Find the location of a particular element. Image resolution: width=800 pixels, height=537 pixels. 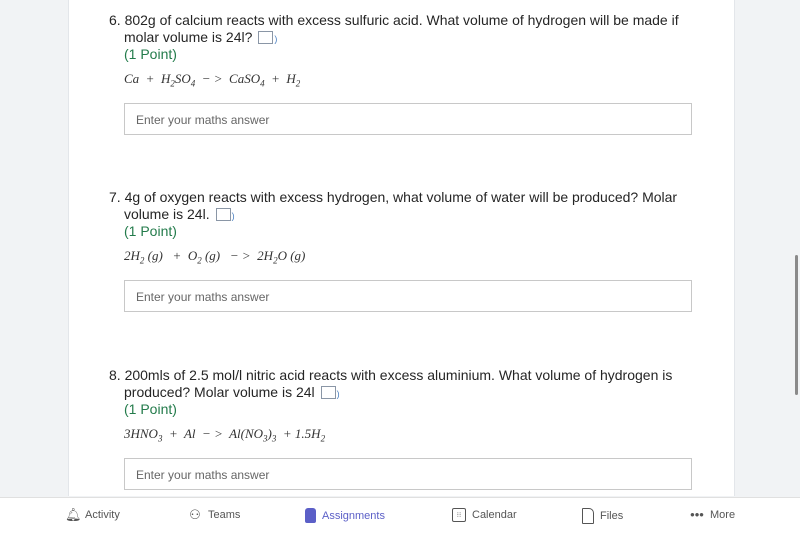

nav-label: Activity is located at coordinates (102, 515).